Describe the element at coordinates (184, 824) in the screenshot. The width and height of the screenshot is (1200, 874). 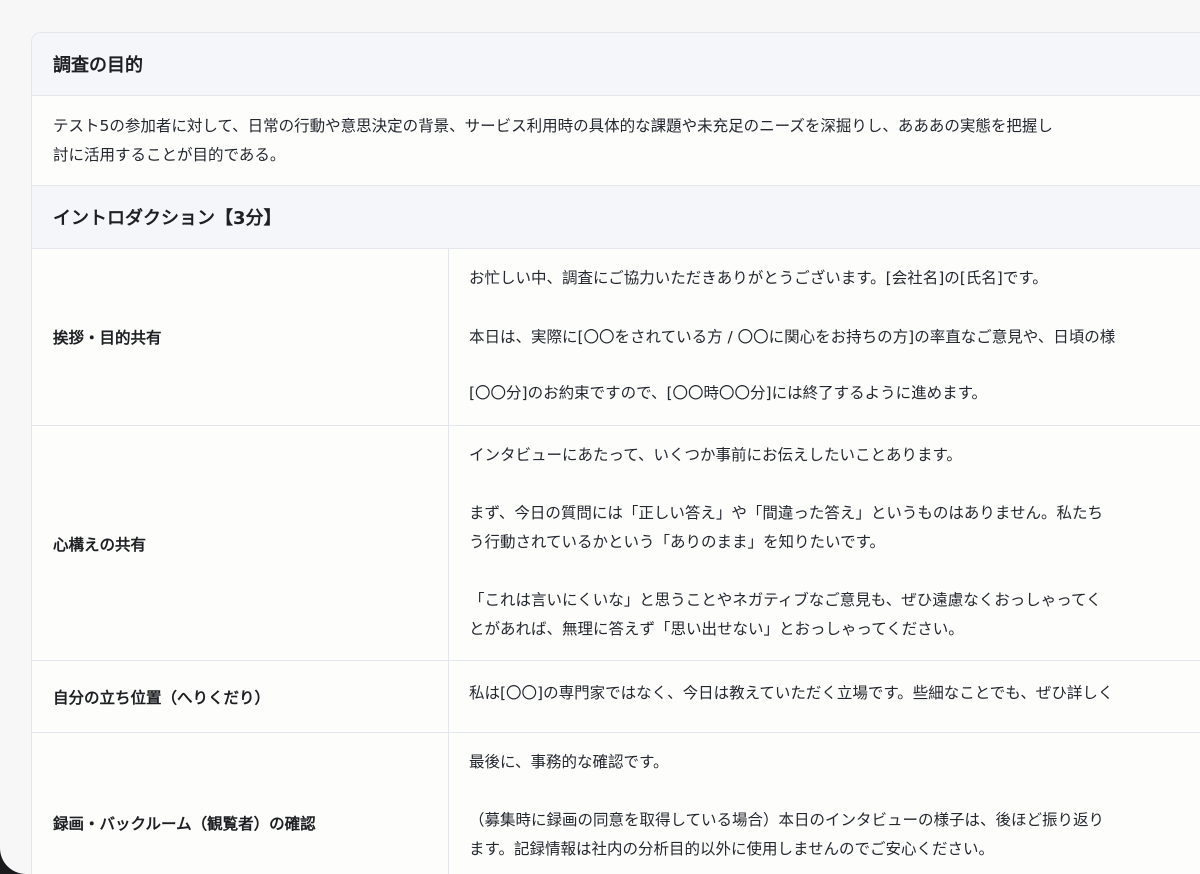
I see `row-label-recording: 録画・バックルーム（観覧者）の確認` at that location.